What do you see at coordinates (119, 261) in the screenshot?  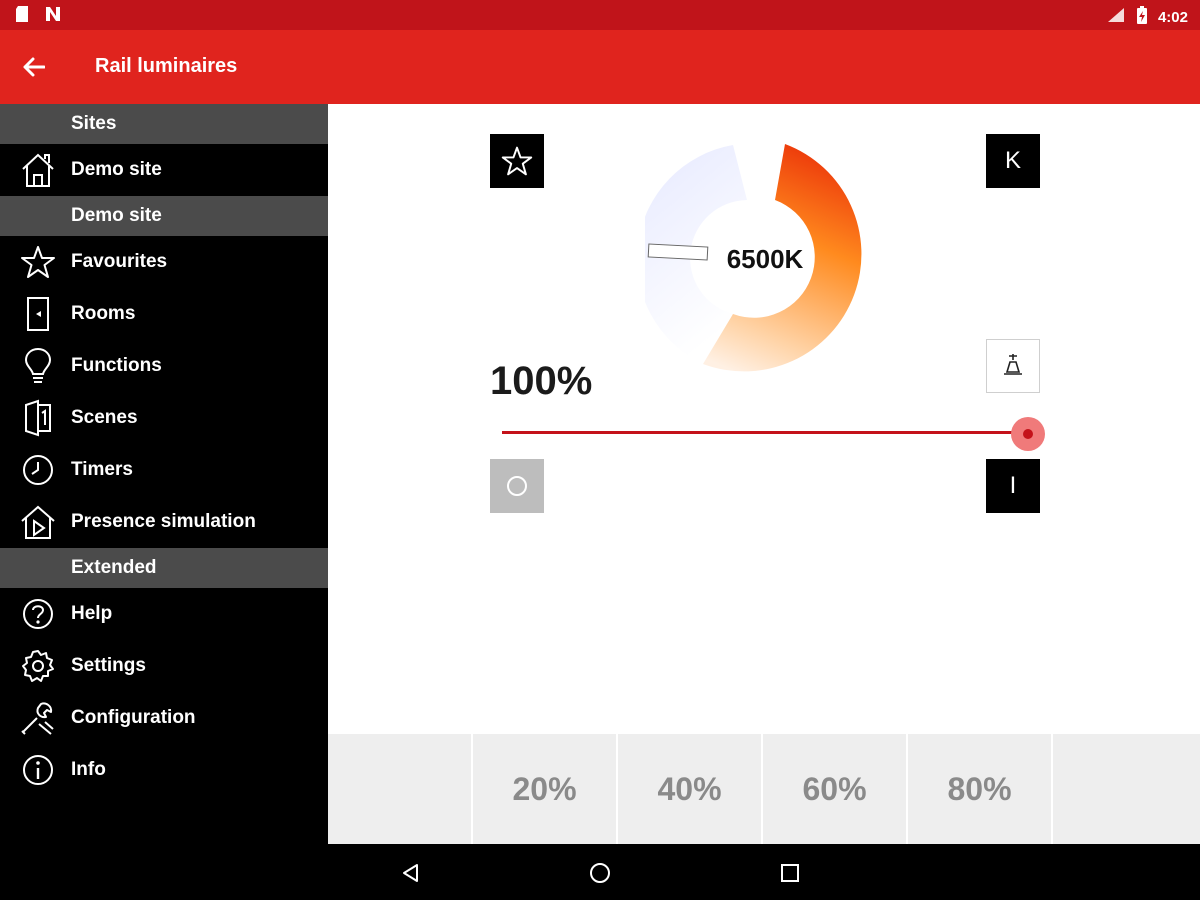 I see `sidebar-item-label: Favourites` at bounding box center [119, 261].